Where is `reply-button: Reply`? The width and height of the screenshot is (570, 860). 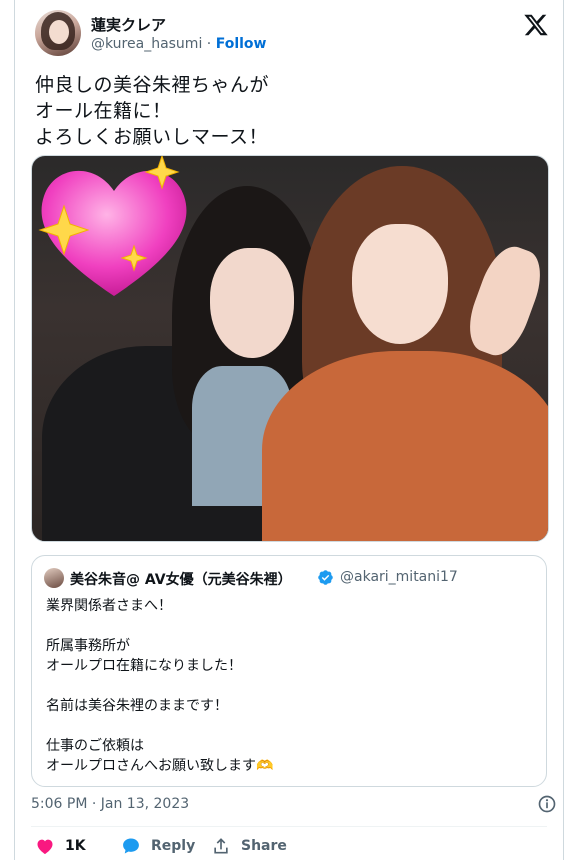
reply-button: Reply is located at coordinates (158, 846).